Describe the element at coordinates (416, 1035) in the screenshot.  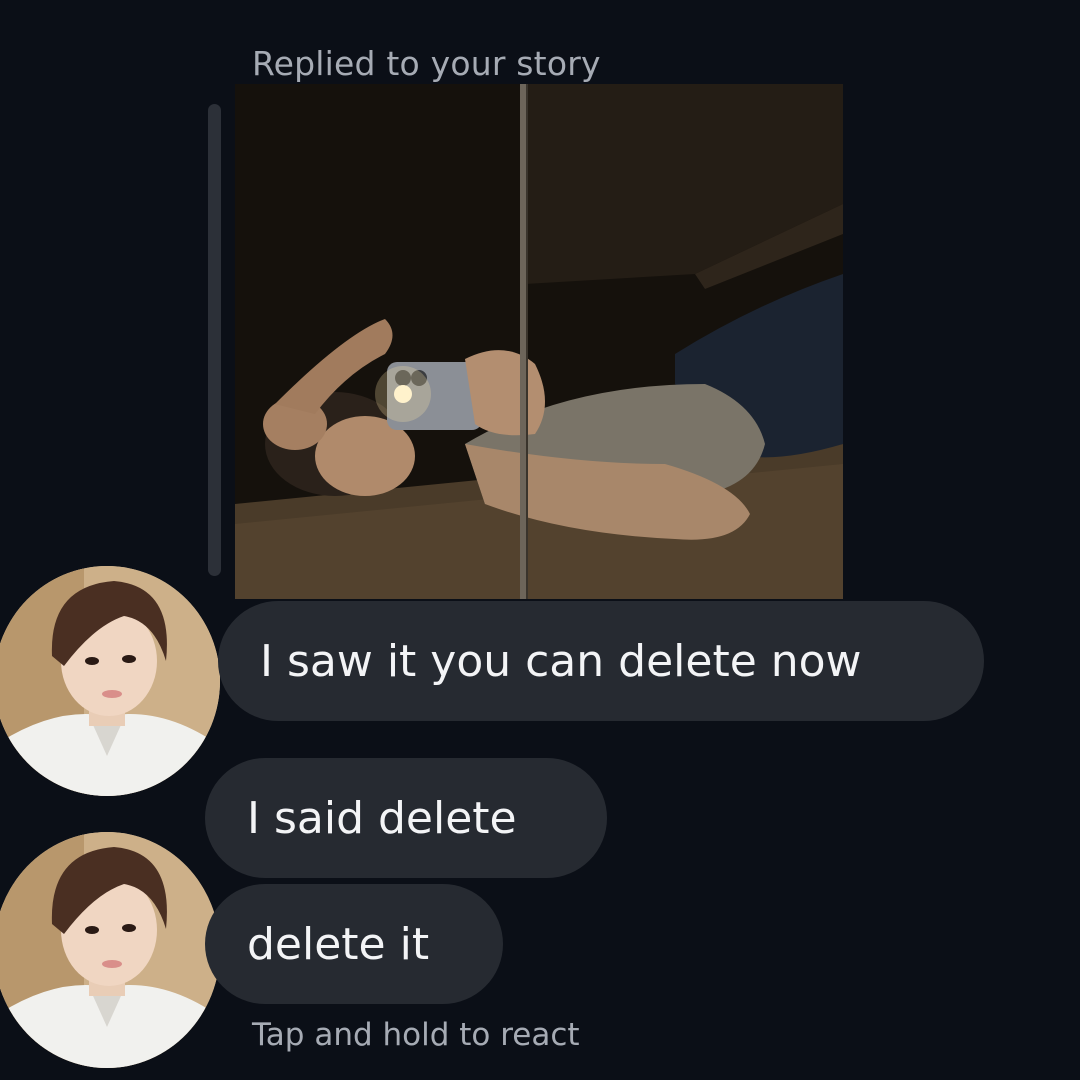
I see `react-hint: Tap and hold to react` at that location.